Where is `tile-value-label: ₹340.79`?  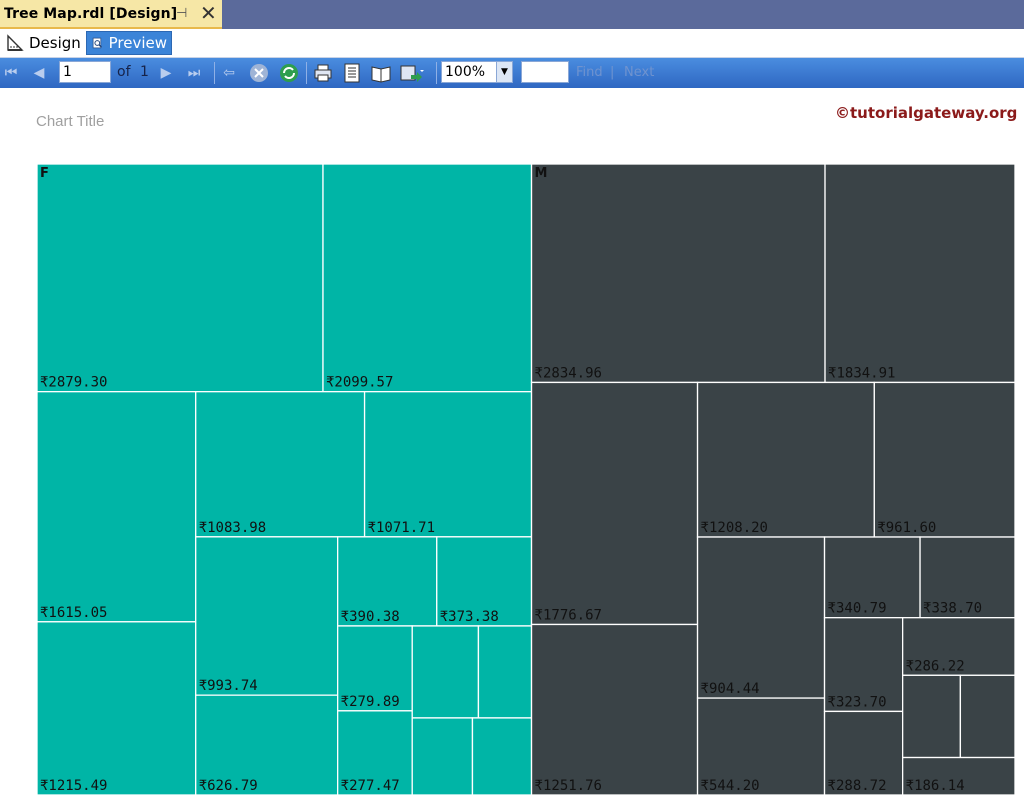 tile-value-label: ₹340.79 is located at coordinates (857, 609).